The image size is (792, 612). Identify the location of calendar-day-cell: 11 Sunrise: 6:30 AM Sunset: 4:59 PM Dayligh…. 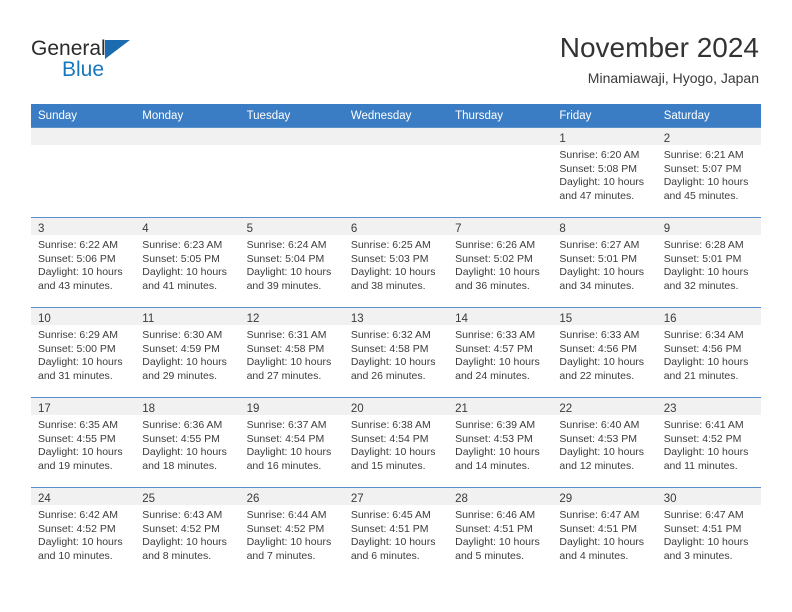
(187, 352).